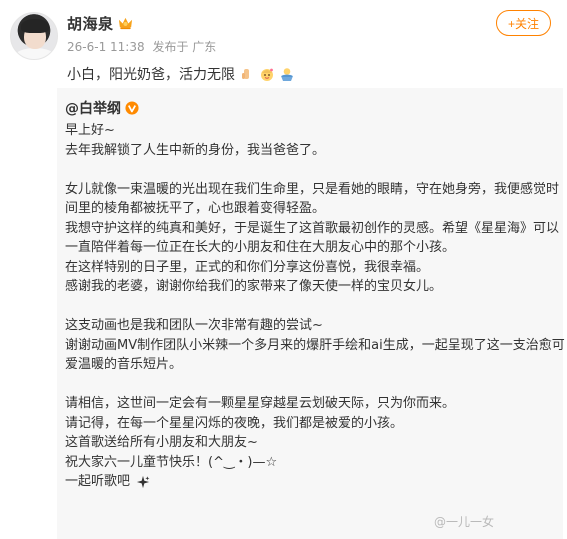  I want to click on post-time: 26-6-1 11:38, so click(106, 47).